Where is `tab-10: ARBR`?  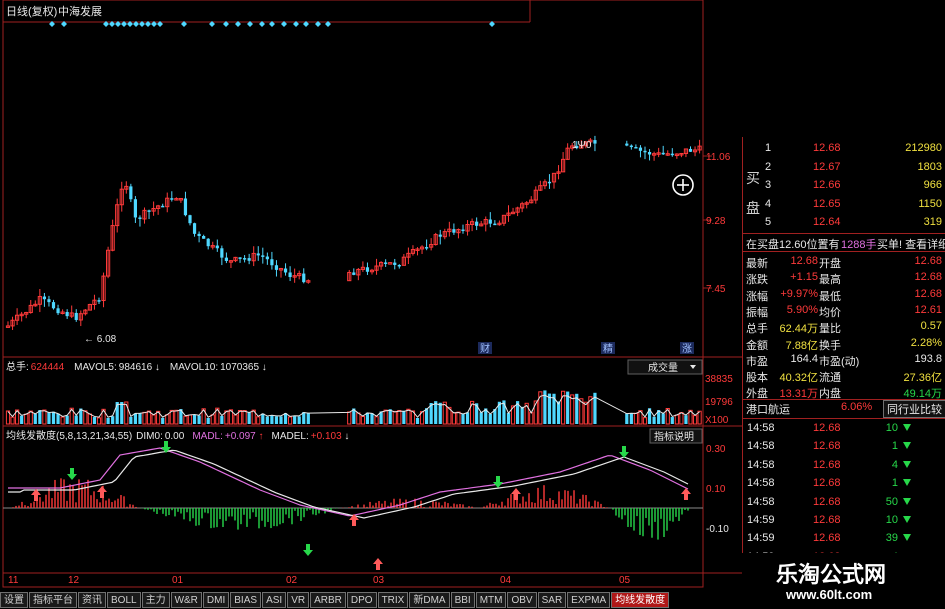 tab-10: ARBR is located at coordinates (328, 600).